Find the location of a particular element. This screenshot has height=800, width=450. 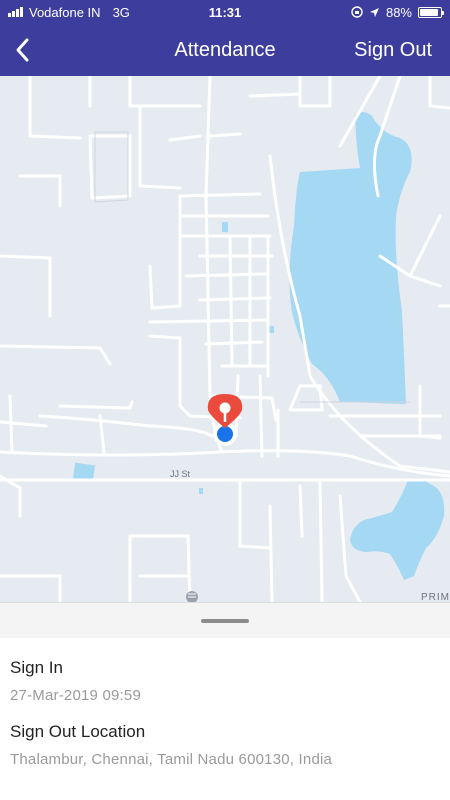

nav-bar: Attendance Sign Out is located at coordinates (225, 50).